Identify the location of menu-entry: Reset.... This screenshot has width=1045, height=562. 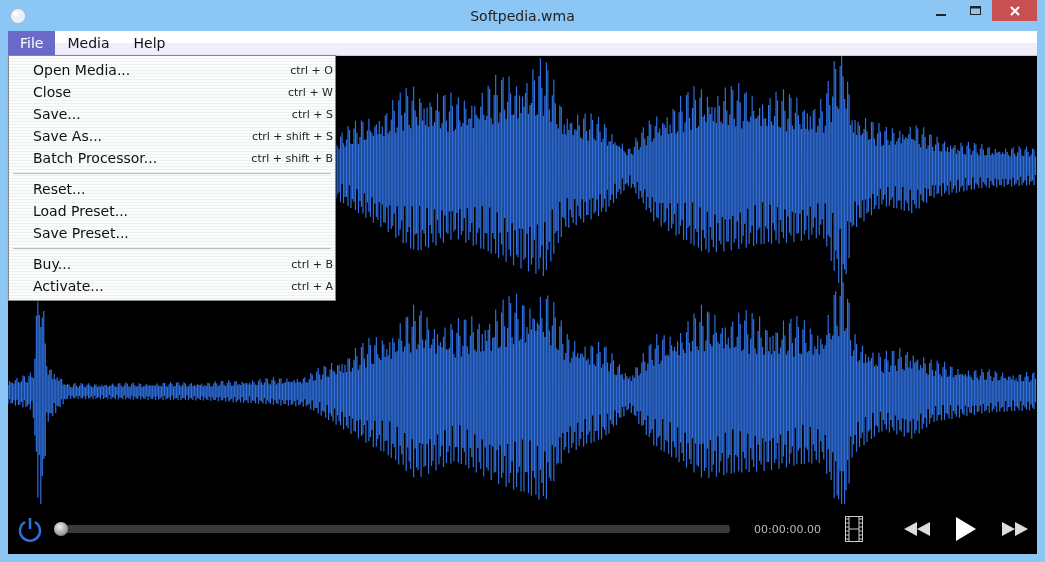
(172, 189).